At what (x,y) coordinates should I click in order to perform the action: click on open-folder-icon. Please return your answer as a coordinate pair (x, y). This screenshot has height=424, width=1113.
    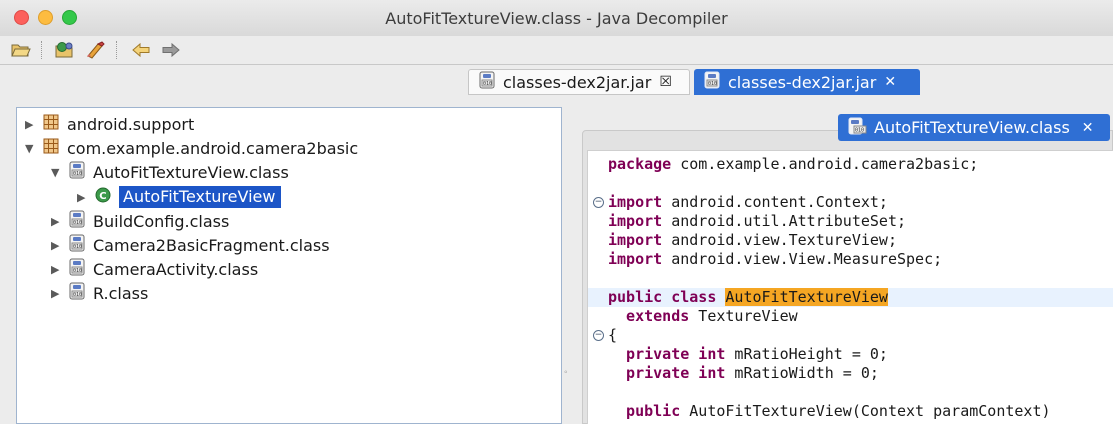
    Looking at the image, I should click on (21, 50).